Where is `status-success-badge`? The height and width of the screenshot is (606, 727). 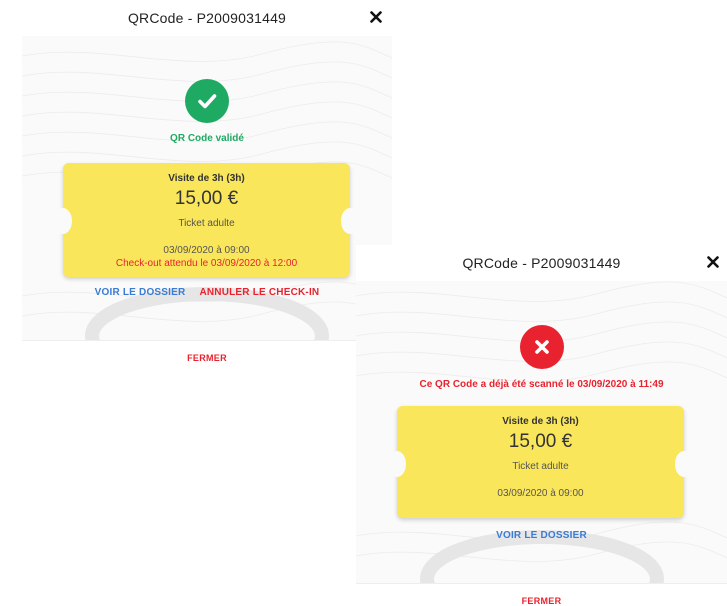
status-success-badge is located at coordinates (207, 101).